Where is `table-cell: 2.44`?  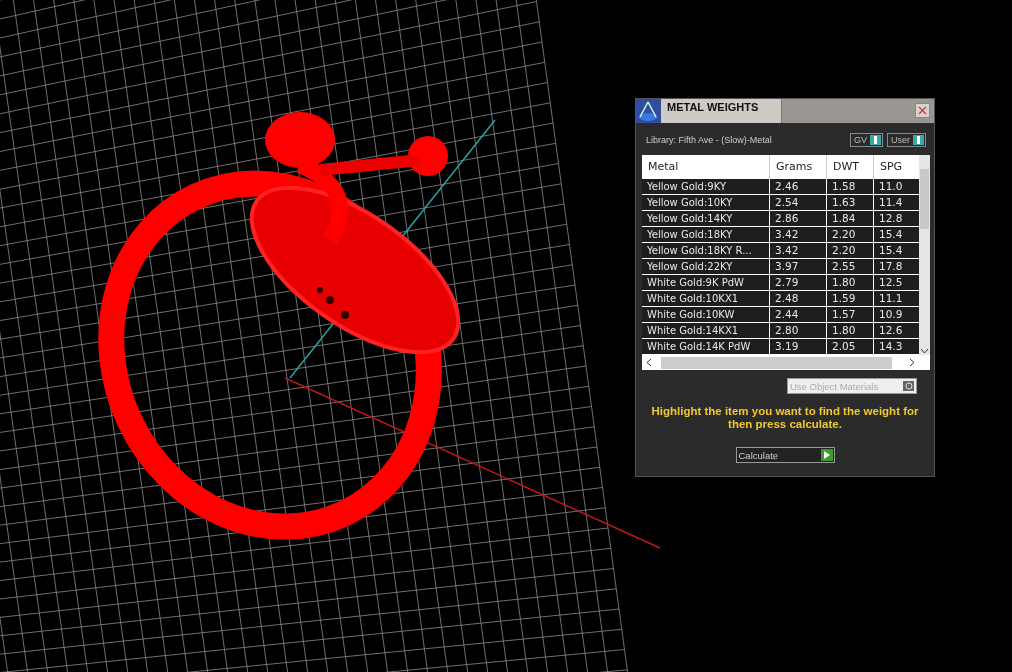 table-cell: 2.44 is located at coordinates (798, 315).